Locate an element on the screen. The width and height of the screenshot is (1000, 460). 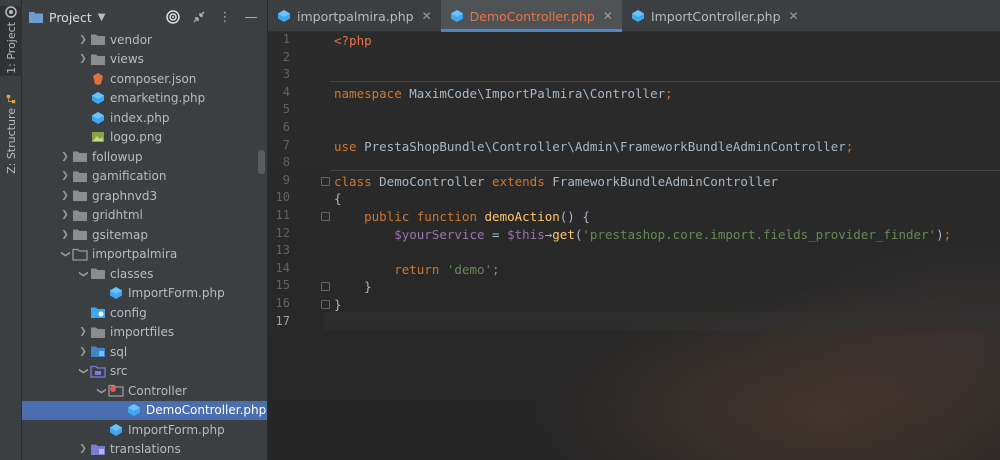
tree-item: ❯ classes is located at coordinates (144, 274).